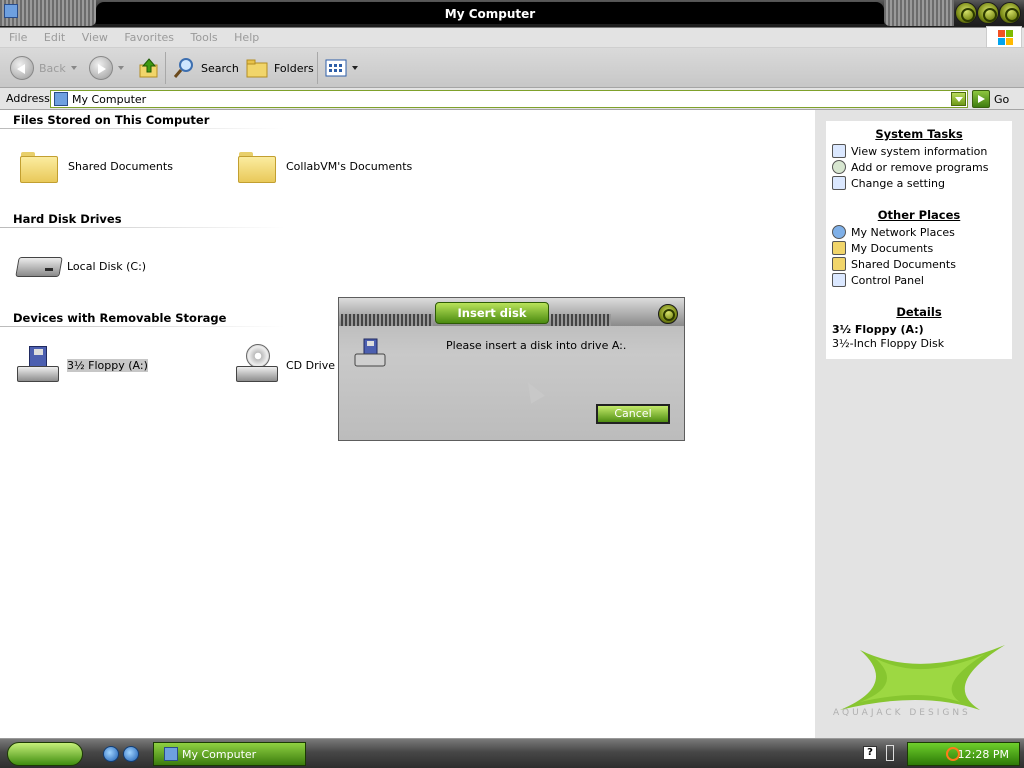 This screenshot has height=768, width=1024. I want to click on network-status-icon, so click(890, 753).